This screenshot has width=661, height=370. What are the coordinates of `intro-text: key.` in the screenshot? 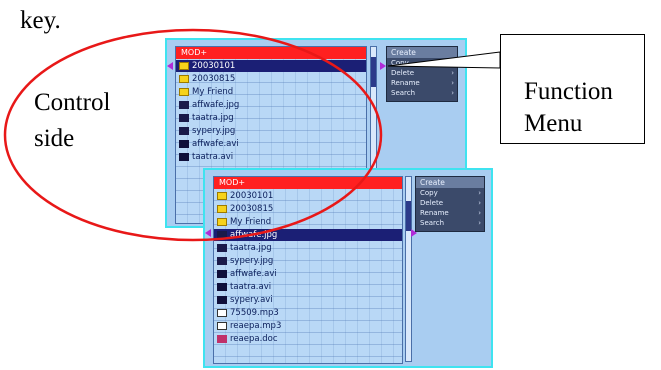 It's located at (40, 20).